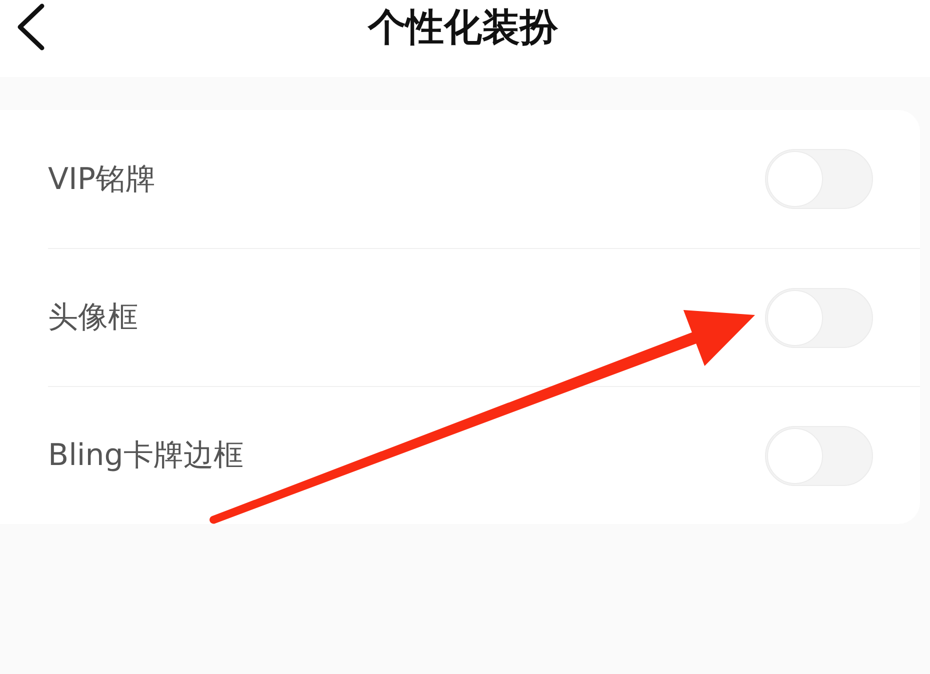  What do you see at coordinates (93, 318) in the screenshot?
I see `setting-label: 头像框` at bounding box center [93, 318].